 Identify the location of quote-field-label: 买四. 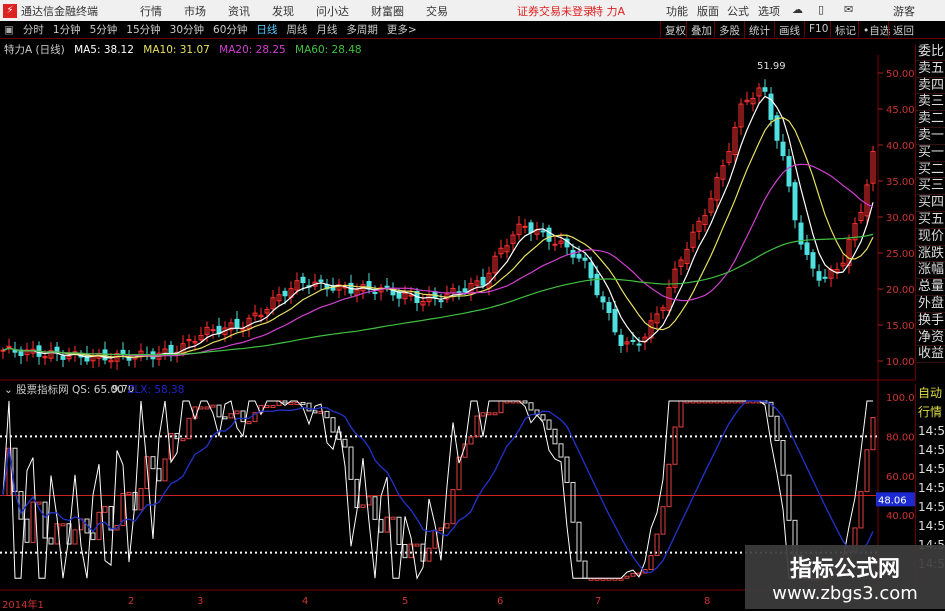
(930, 203).